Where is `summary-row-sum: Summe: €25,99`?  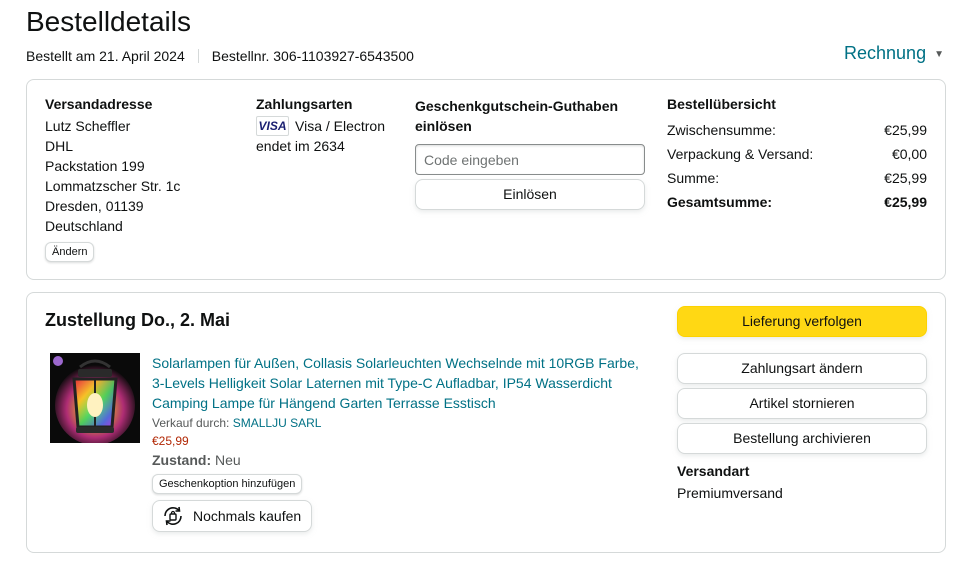 summary-row-sum: Summe: €25,99 is located at coordinates (797, 178).